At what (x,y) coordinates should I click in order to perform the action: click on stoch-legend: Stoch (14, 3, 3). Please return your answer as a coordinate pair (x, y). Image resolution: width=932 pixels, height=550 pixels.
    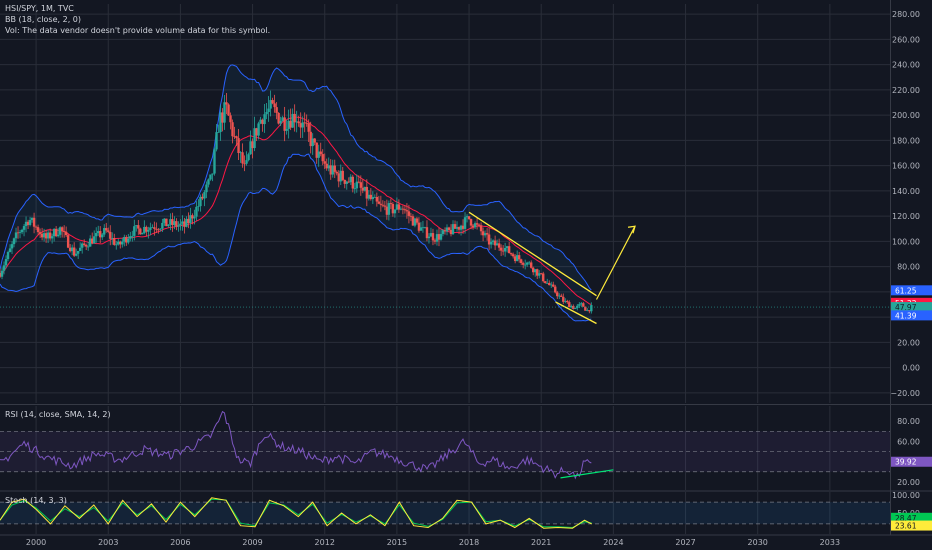
    Looking at the image, I should click on (36, 500).